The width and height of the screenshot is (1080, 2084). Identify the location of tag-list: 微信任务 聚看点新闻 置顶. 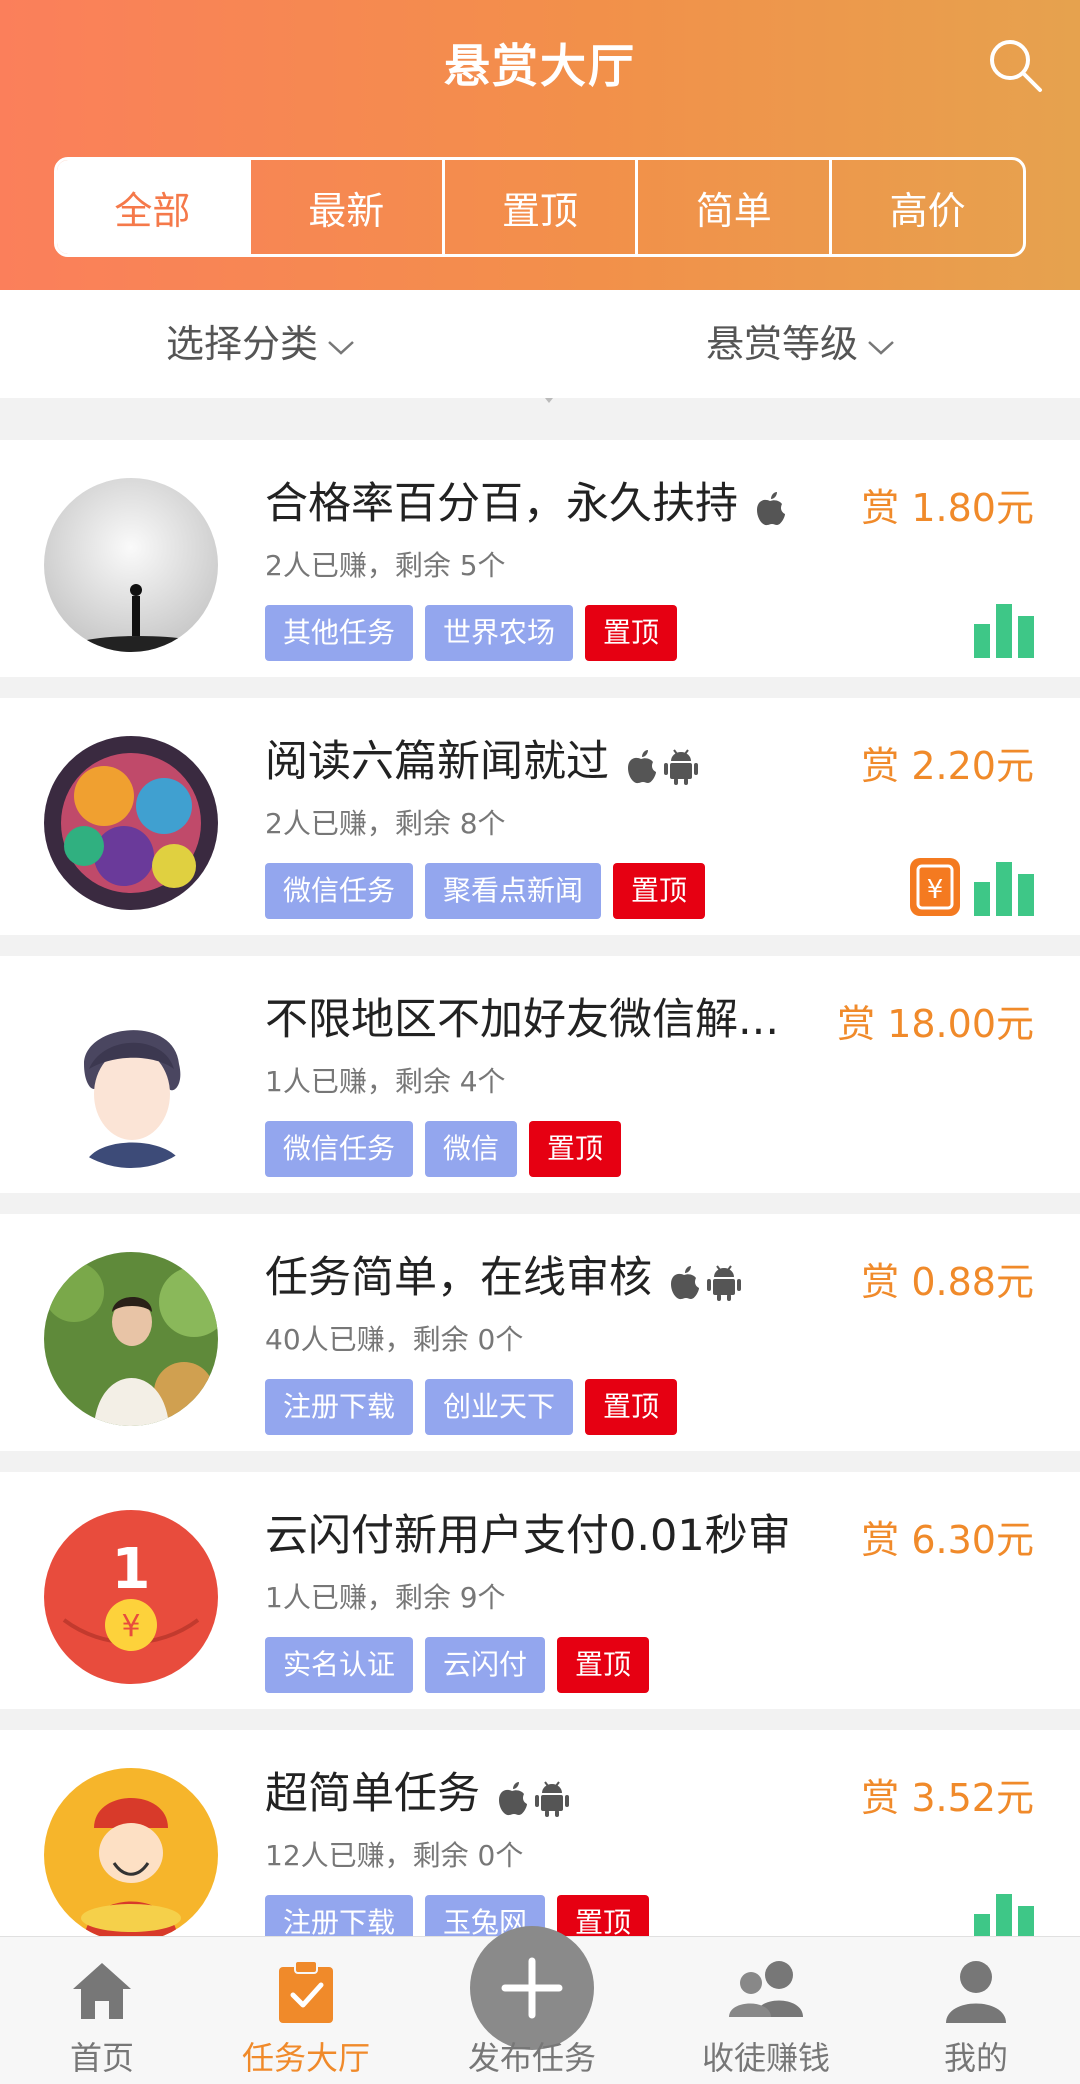
(485, 891).